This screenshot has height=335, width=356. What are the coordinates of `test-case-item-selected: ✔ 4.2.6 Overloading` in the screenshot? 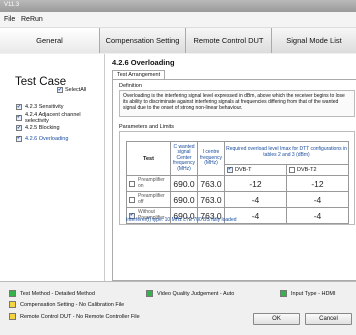 It's located at (60, 139).